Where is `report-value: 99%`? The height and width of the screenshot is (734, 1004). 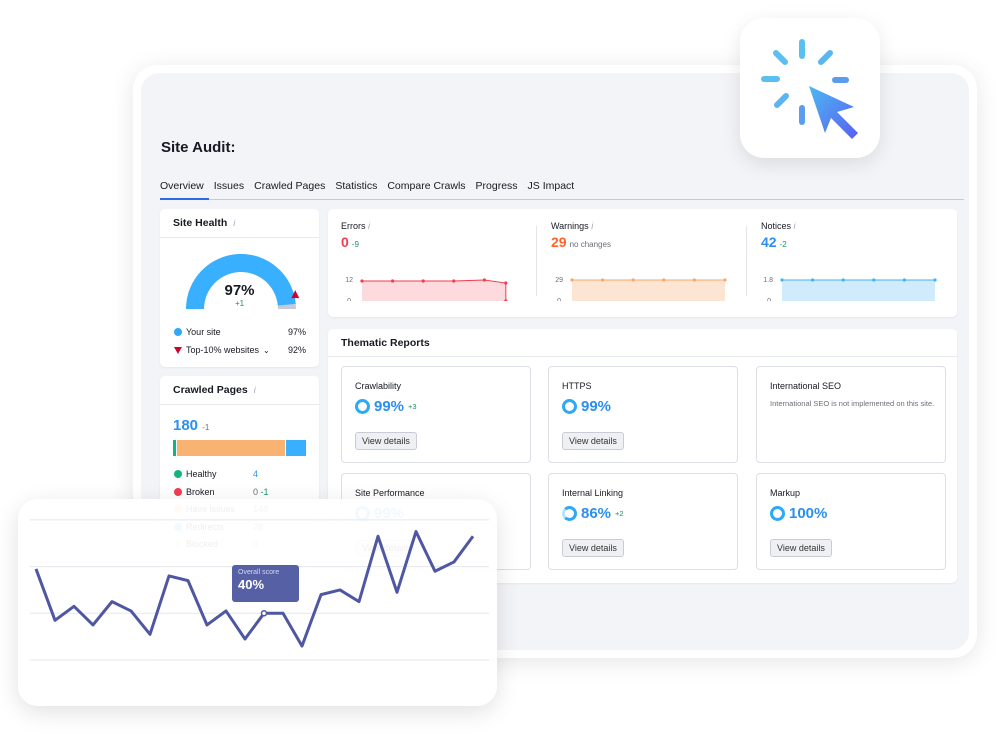
report-value: 99% is located at coordinates (389, 406).